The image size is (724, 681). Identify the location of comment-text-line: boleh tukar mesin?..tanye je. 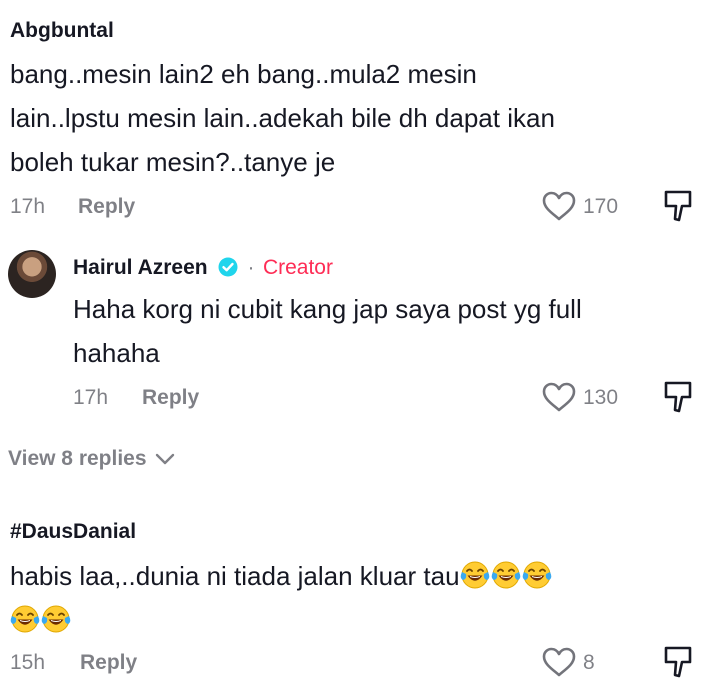
(173, 162).